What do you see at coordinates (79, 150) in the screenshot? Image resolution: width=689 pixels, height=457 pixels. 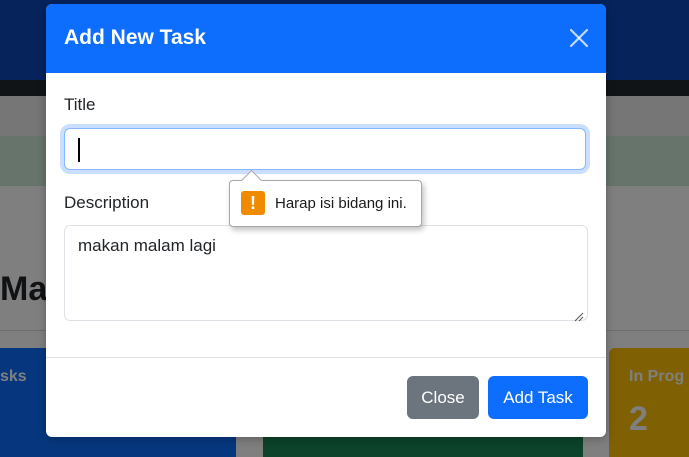 I see `text-caret` at bounding box center [79, 150].